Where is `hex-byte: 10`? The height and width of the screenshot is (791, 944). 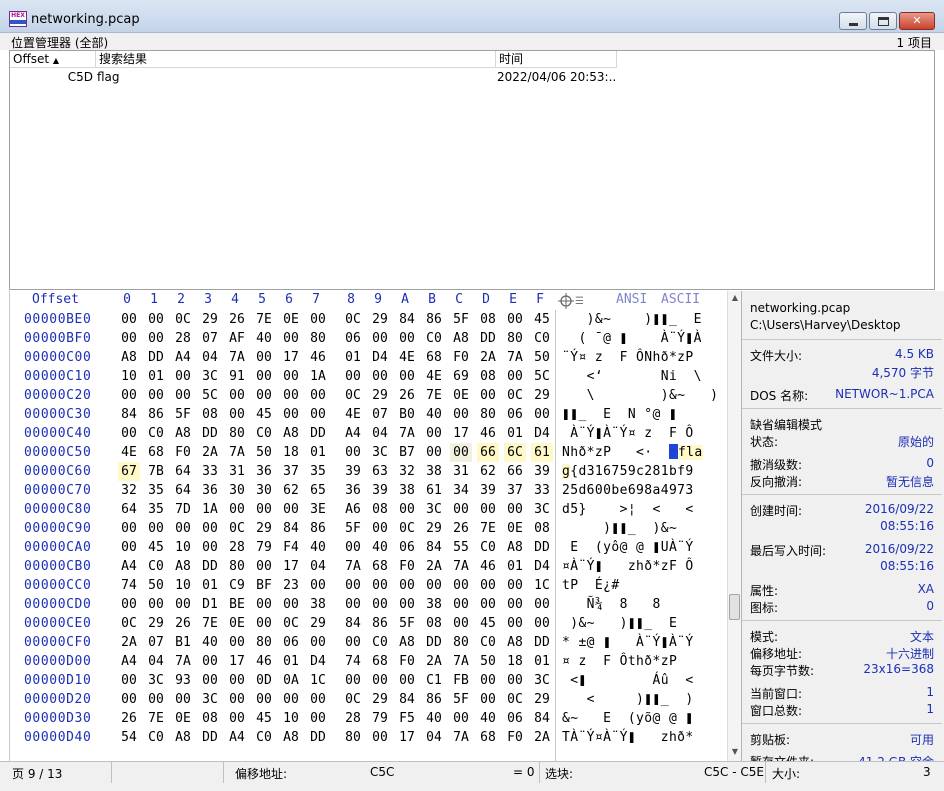
hex-byte: 10 is located at coordinates (183, 585).